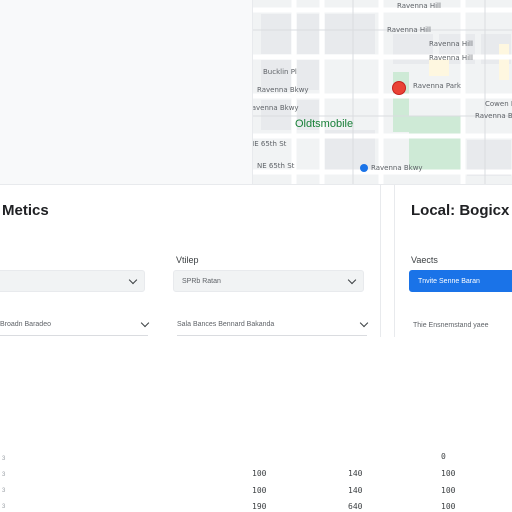  Describe the element at coordinates (449, 281) in the screenshot. I see `local-button-value: Tnvite Senne Baran` at that location.